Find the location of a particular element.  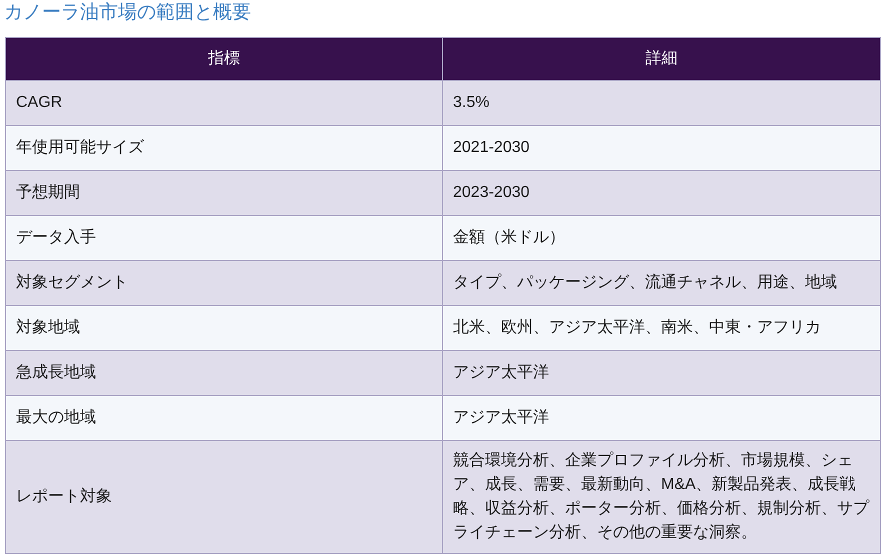

section-title: カノーラ油市場の範囲と概要 is located at coordinates (127, 13).